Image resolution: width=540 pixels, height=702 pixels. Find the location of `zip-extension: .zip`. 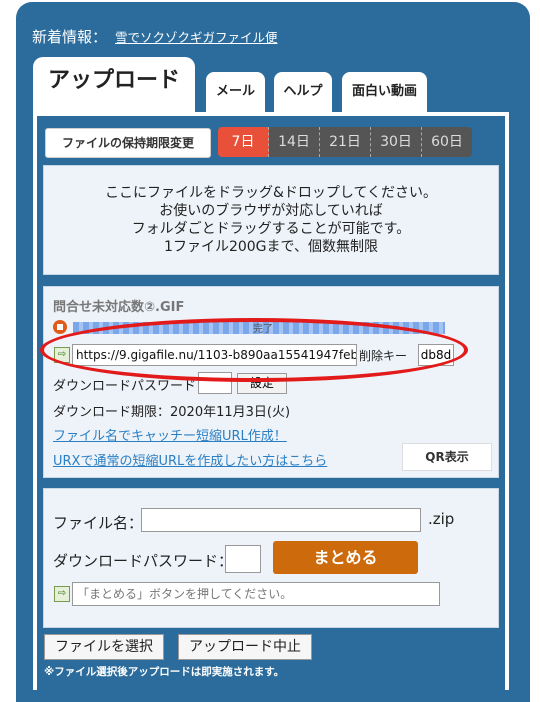

zip-extension: .zip is located at coordinates (441, 519).